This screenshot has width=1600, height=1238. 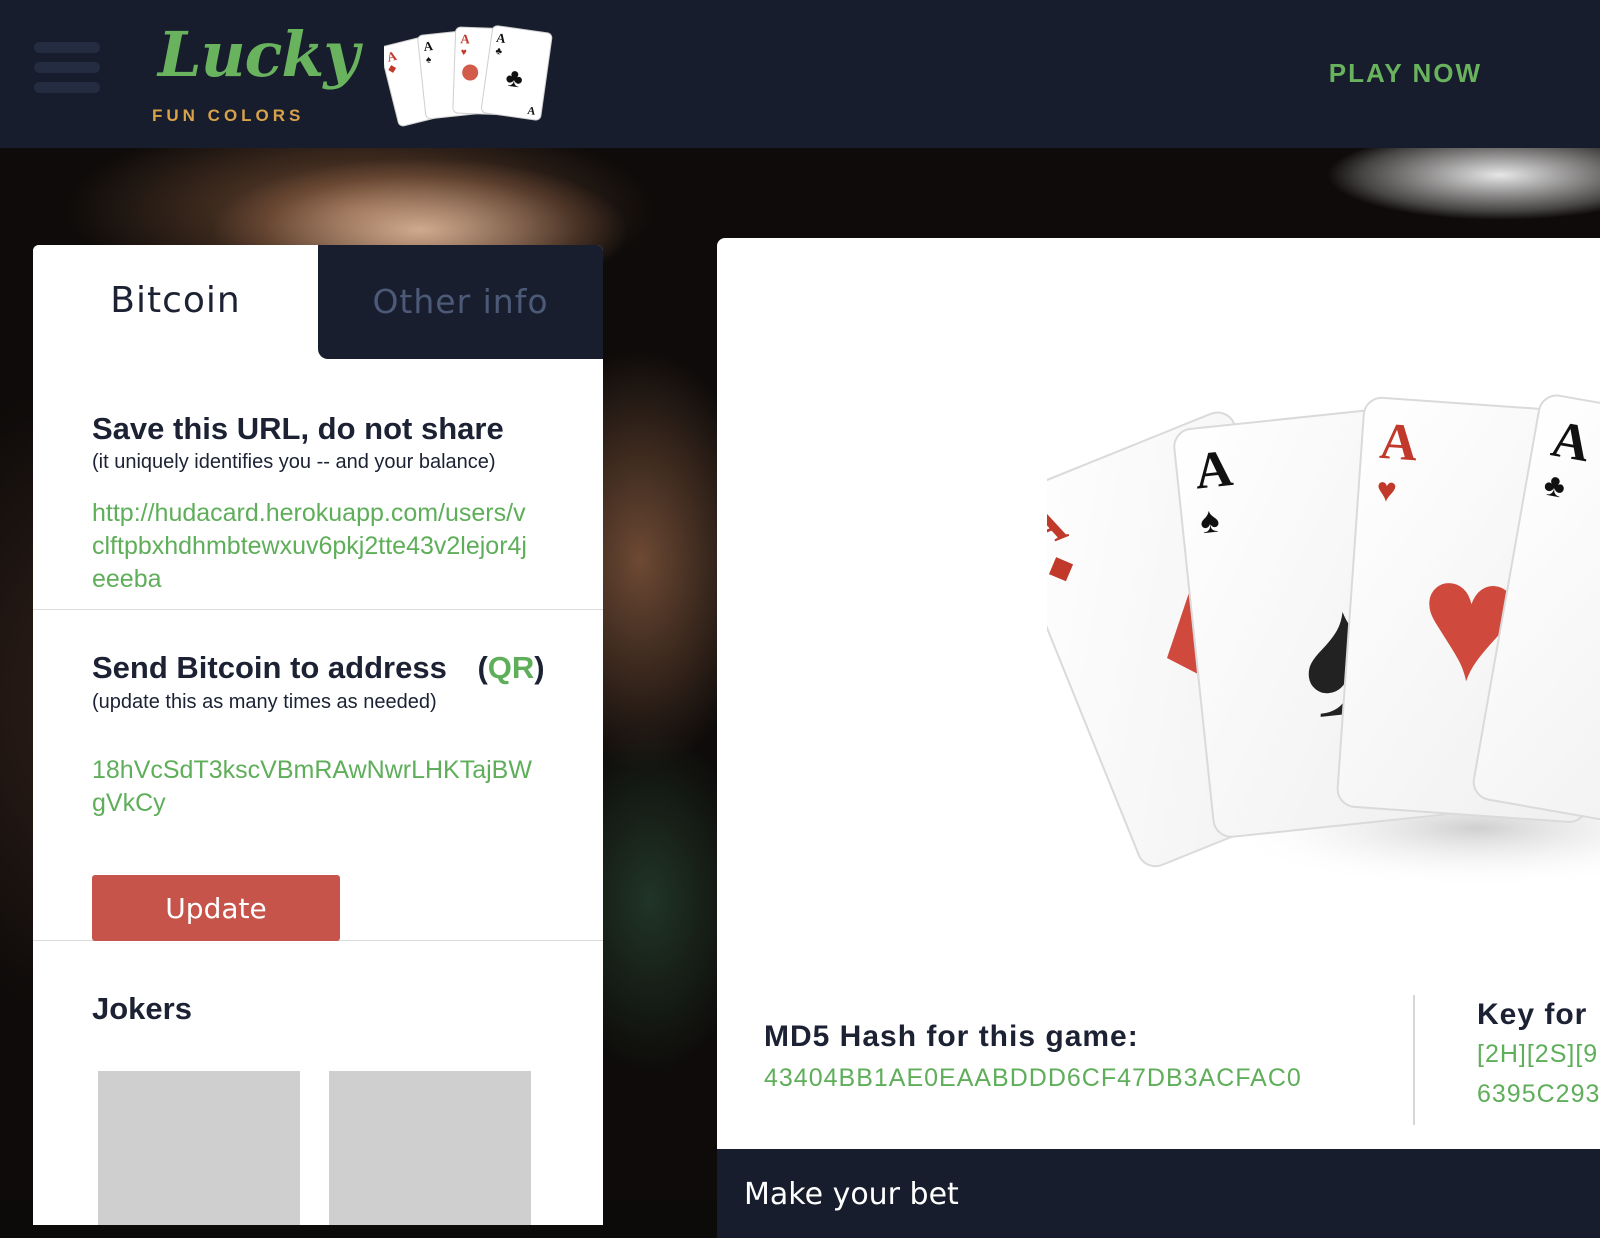 I want to click on qr-paren-close: ), so click(x=539, y=667).